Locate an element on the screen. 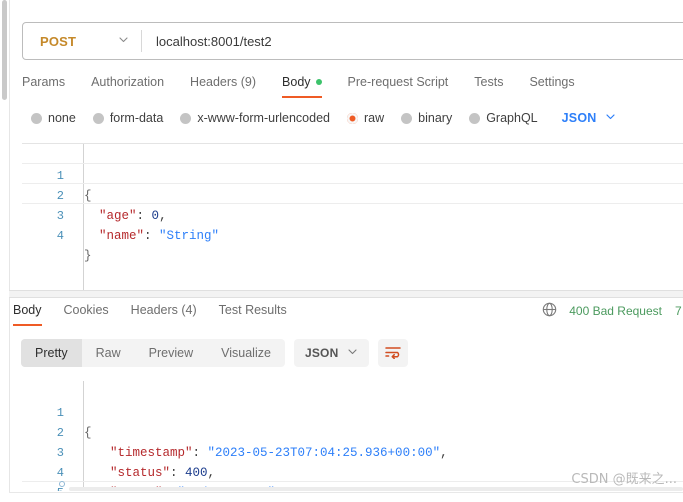 The image size is (683, 502). tab-params: Params is located at coordinates (43, 85).